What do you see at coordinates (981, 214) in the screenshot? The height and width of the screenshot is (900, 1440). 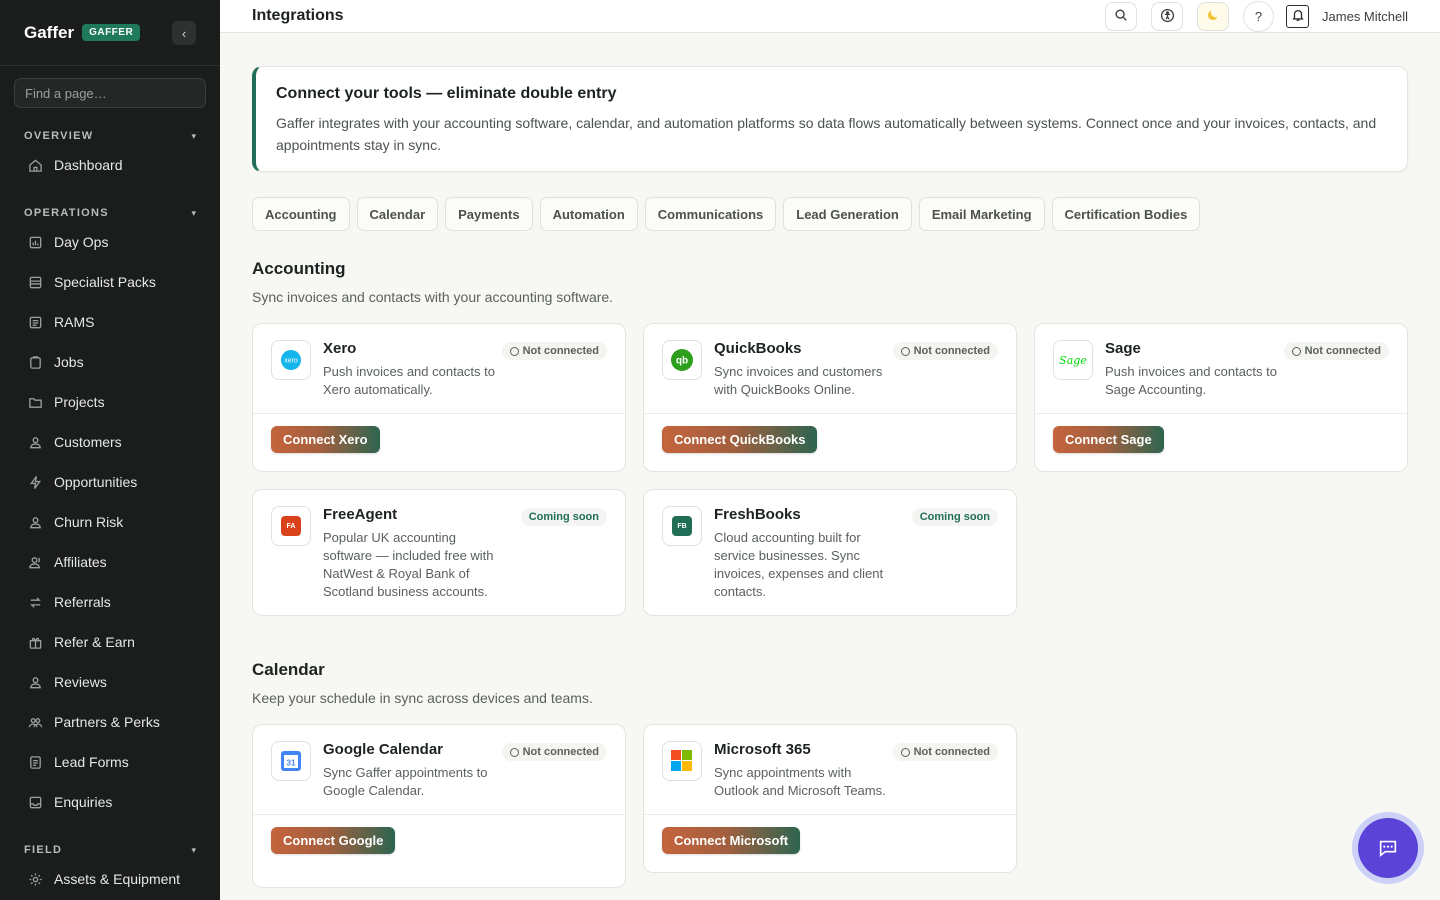 I see `tab-email-marketing: Email Marketing` at bounding box center [981, 214].